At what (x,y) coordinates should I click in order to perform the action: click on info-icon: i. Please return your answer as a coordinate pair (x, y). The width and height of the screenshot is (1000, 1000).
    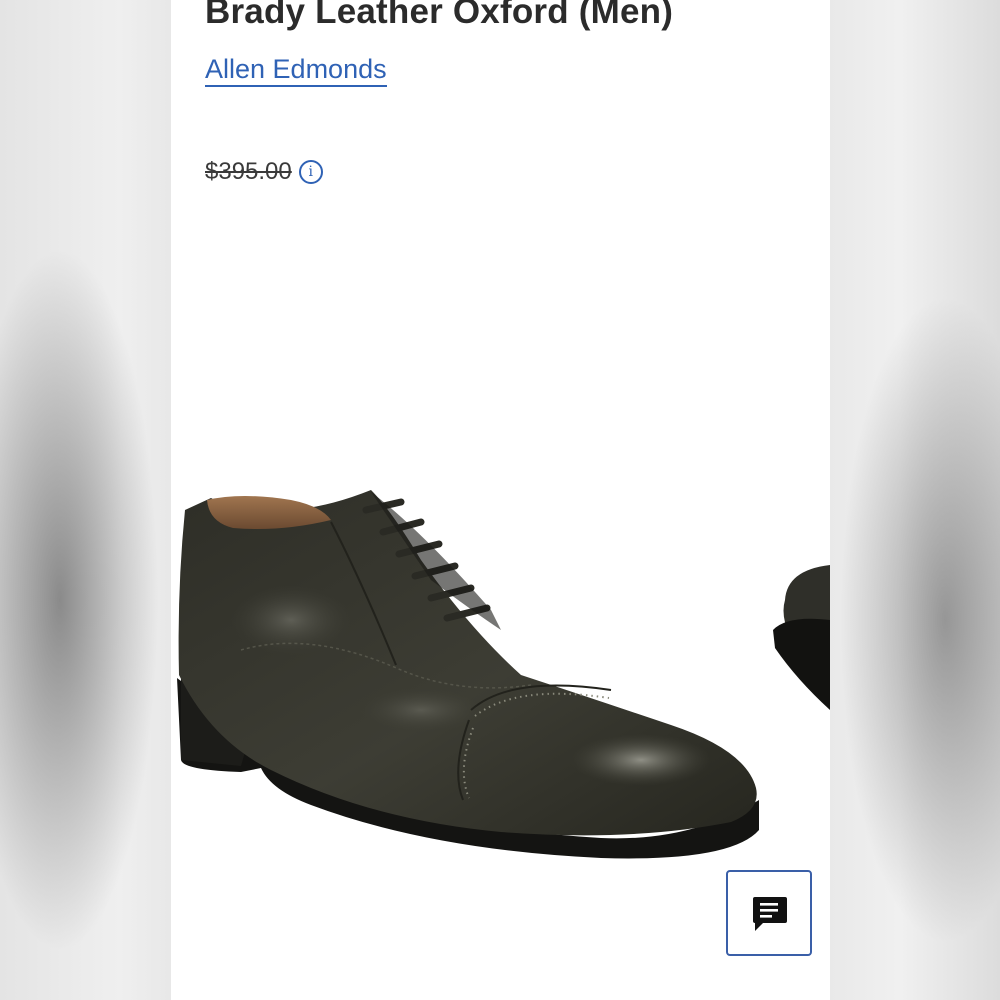
    Looking at the image, I should click on (310, 172).